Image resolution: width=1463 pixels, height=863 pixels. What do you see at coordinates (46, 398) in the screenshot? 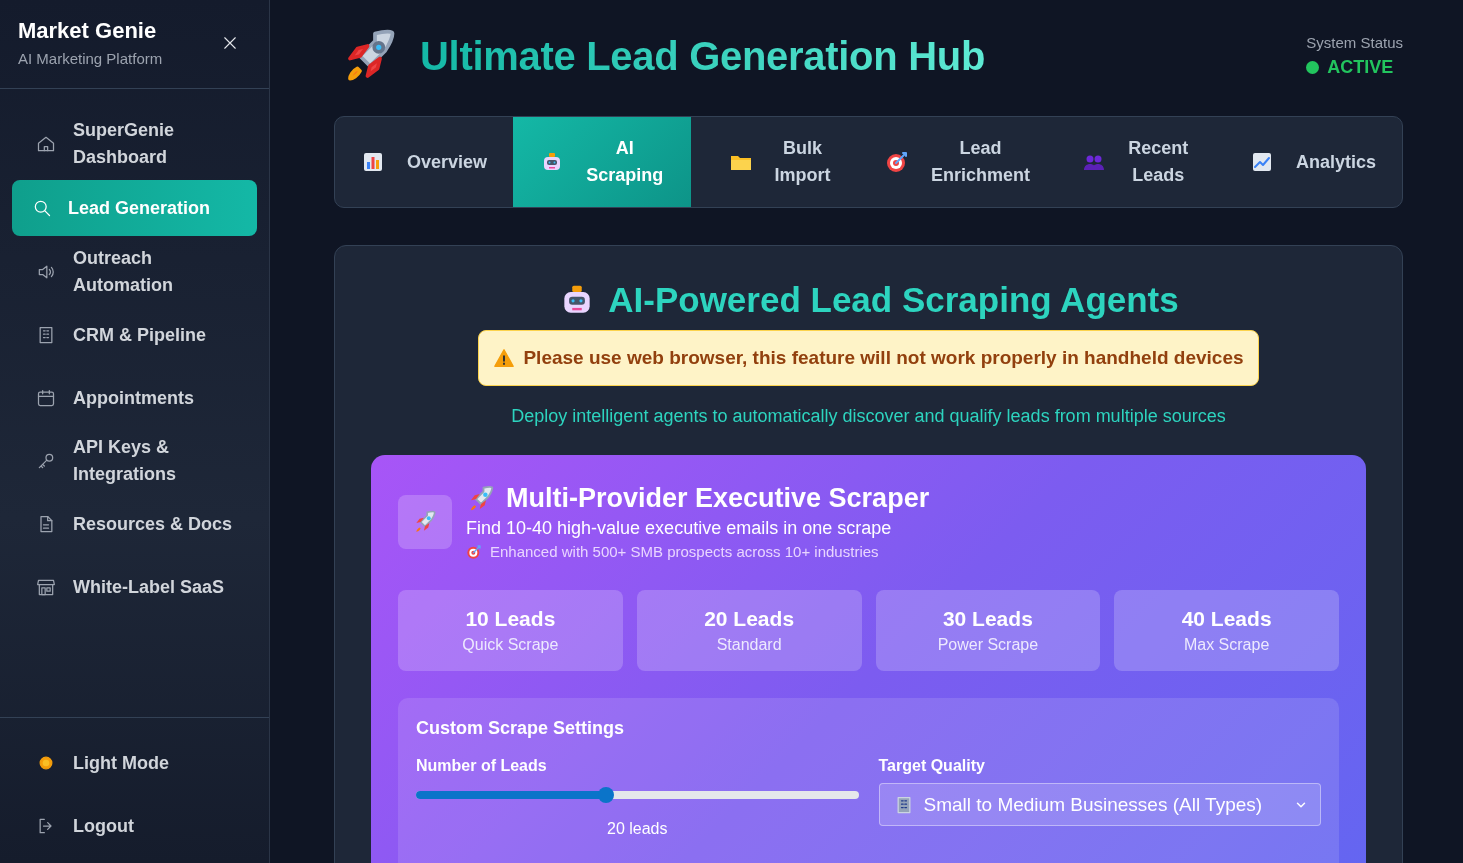
I see `calendar-icon` at bounding box center [46, 398].